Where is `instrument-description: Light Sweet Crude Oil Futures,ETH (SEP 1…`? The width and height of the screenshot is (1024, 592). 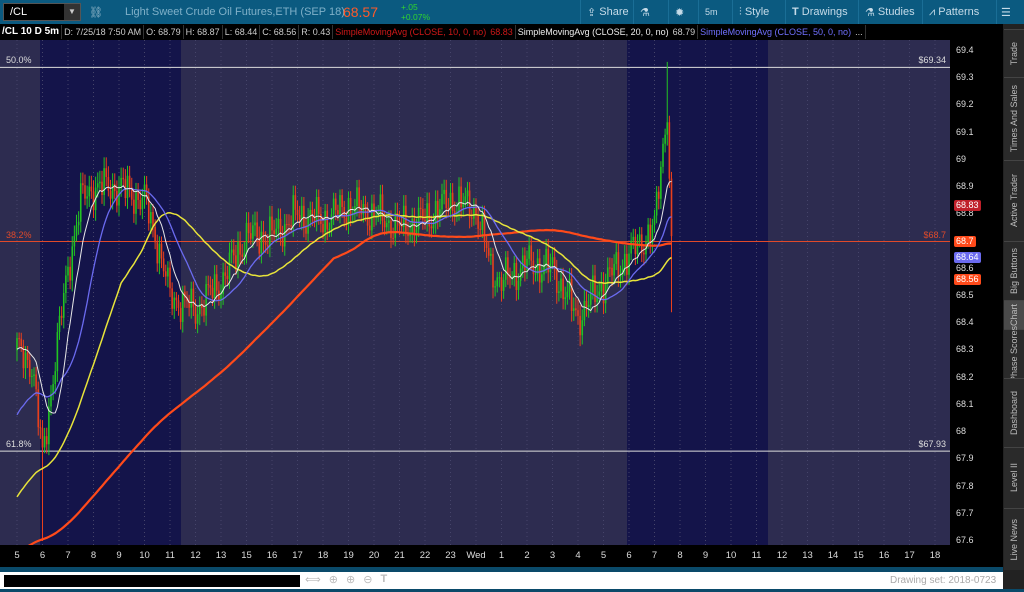 instrument-description: Light Sweet Crude Oil Futures,ETH (SEP 1… is located at coordinates (234, 12).